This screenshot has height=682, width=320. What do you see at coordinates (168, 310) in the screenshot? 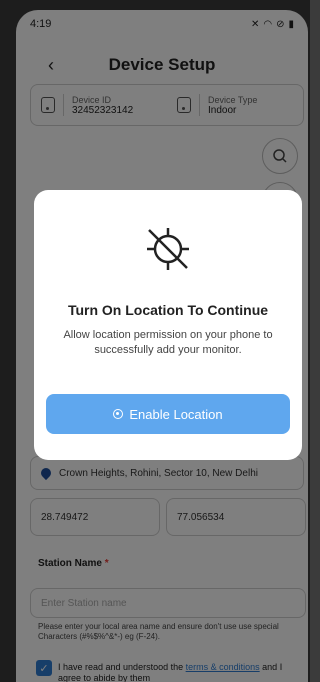
I see `modal-title: Turn On Location To Continue` at bounding box center [168, 310].